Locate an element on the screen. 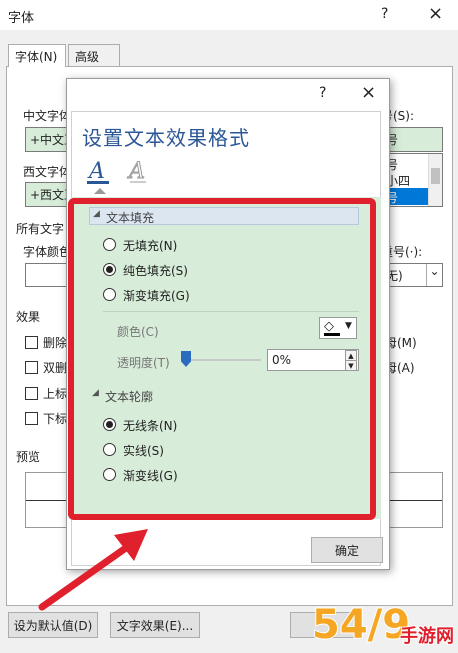 This screenshot has width=458, height=653. inner-close-button: × is located at coordinates (368, 92).